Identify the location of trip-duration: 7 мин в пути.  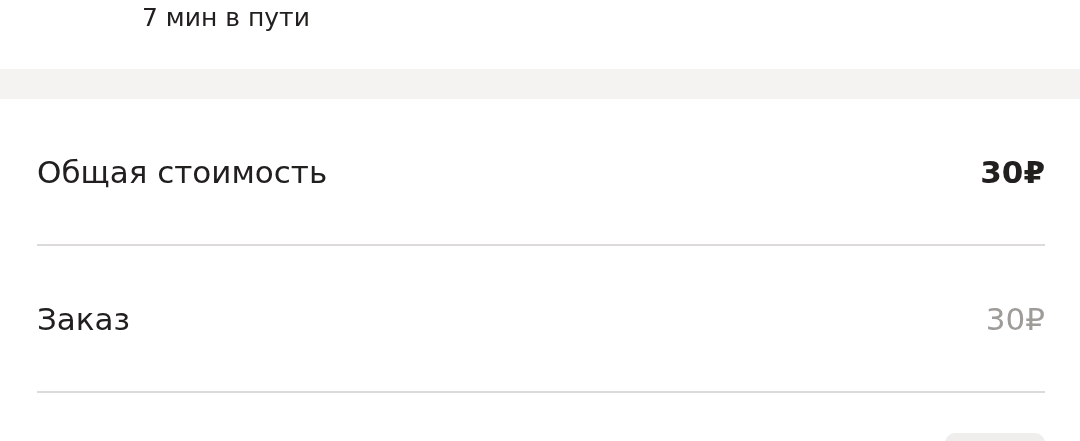
(226, 17).